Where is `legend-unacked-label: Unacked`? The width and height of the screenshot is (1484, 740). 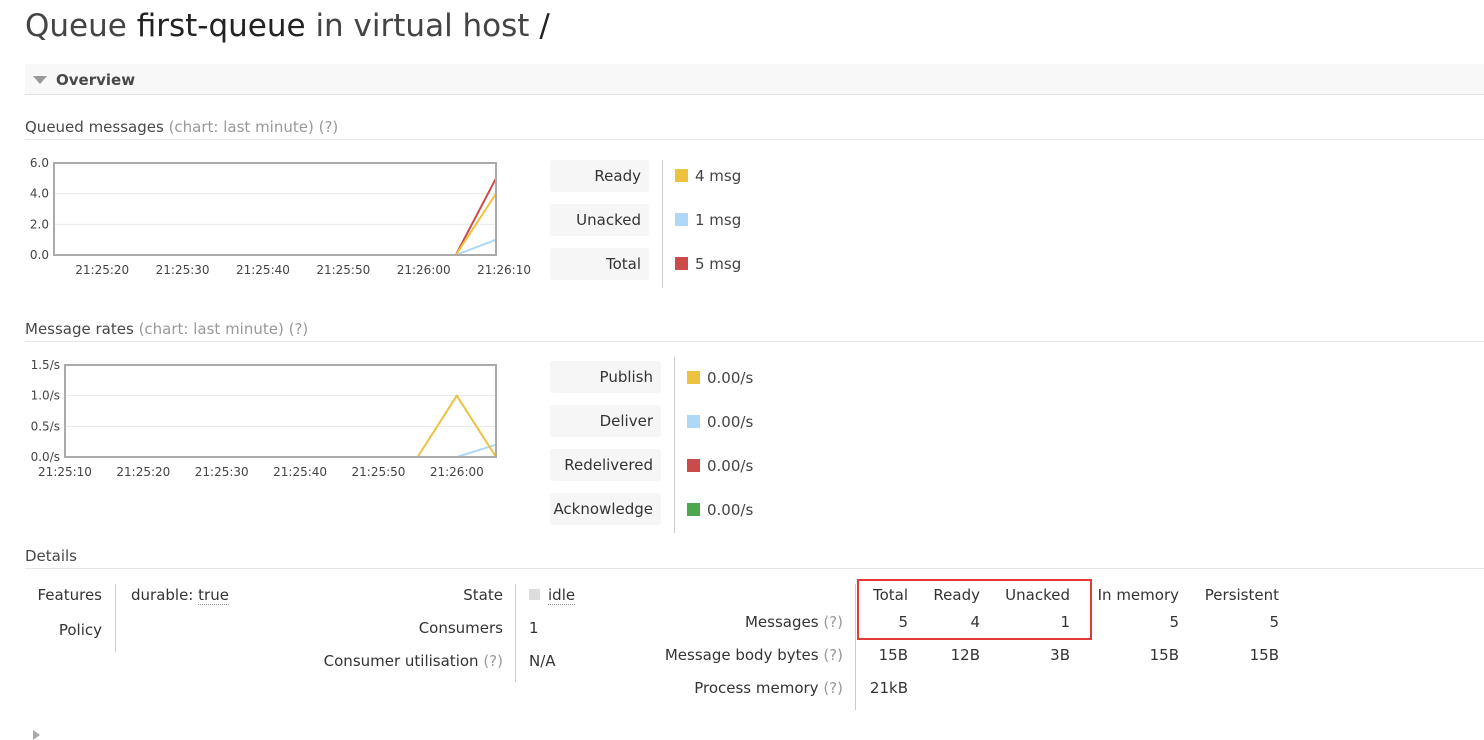
legend-unacked-label: Unacked is located at coordinates (599, 220).